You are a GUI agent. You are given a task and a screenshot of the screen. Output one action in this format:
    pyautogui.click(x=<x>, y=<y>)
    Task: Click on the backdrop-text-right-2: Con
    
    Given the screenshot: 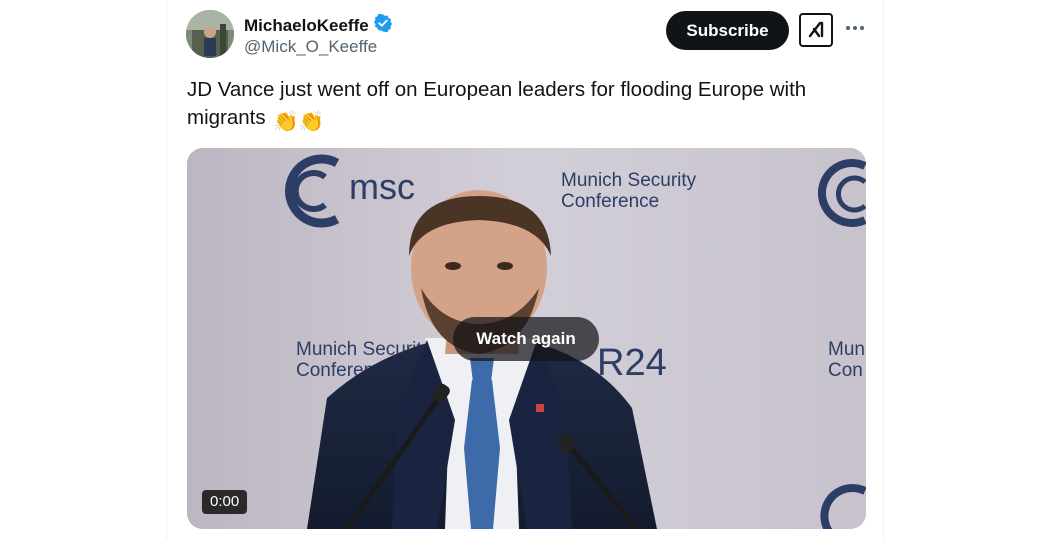 What is the action you would take?
    pyautogui.click(x=845, y=370)
    